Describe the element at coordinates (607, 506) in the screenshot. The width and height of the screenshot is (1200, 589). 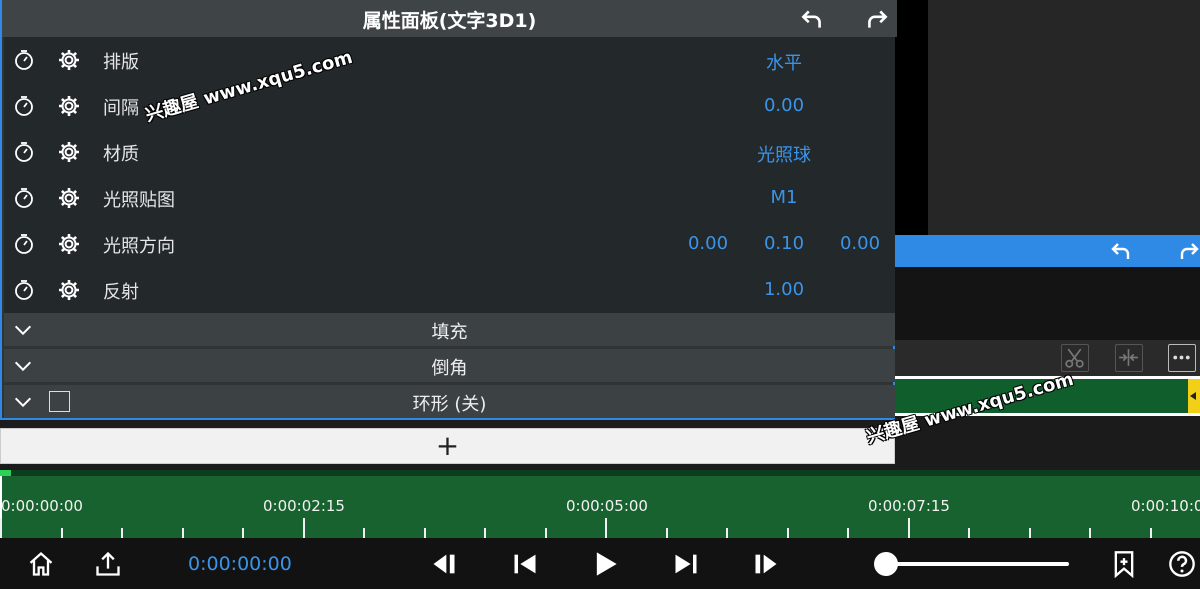
I see `time-label: 0:00:05:00` at that location.